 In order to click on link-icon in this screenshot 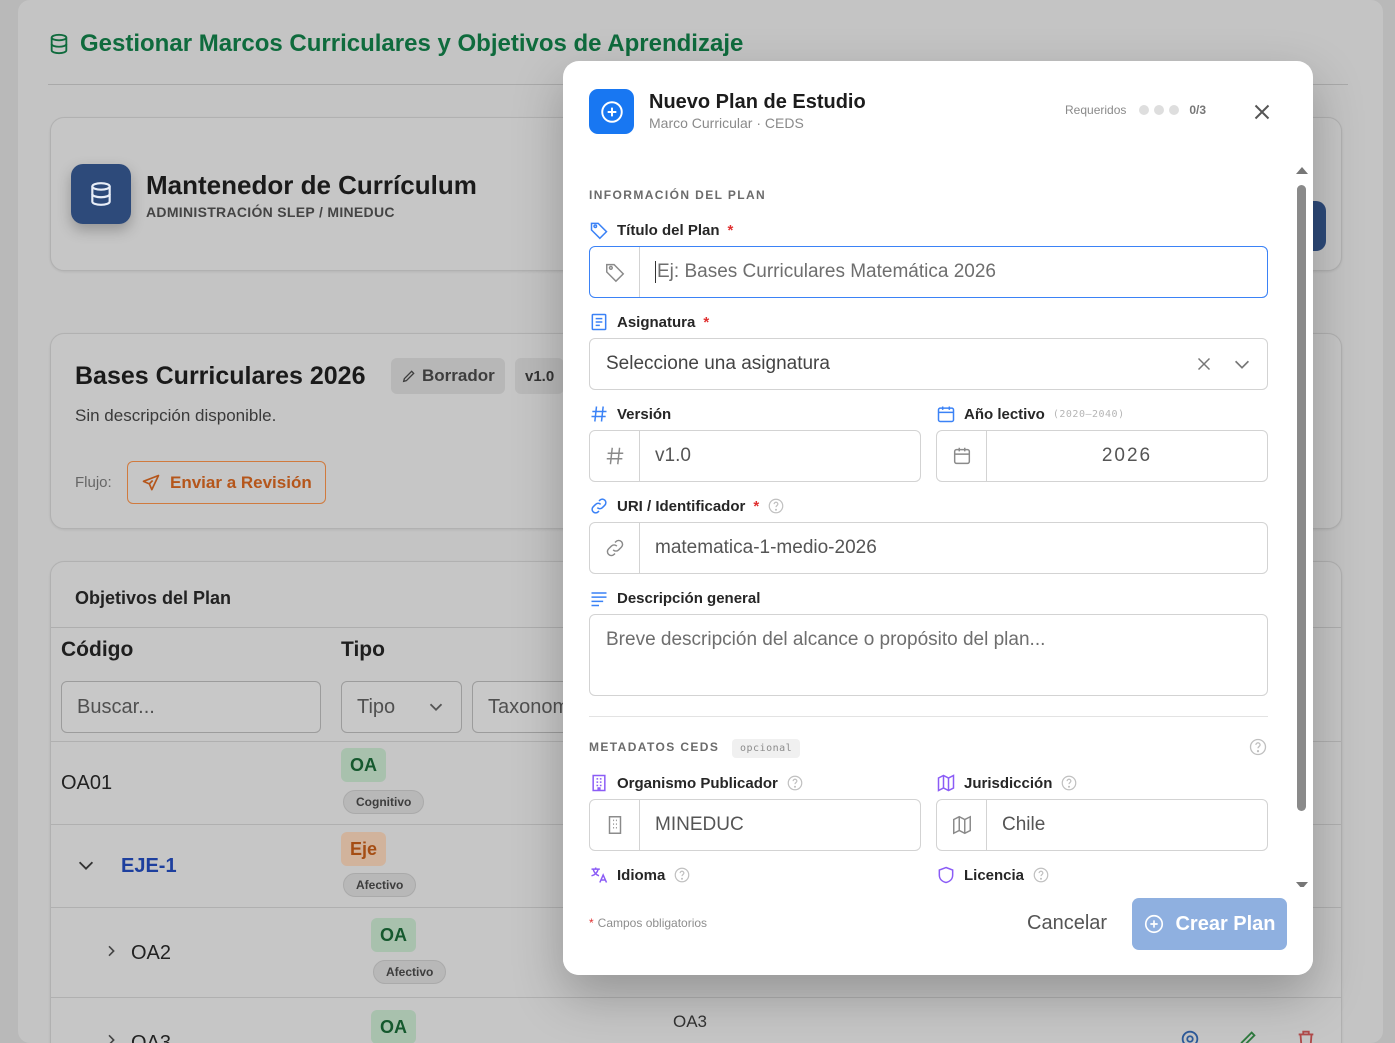, I will do `click(599, 506)`.